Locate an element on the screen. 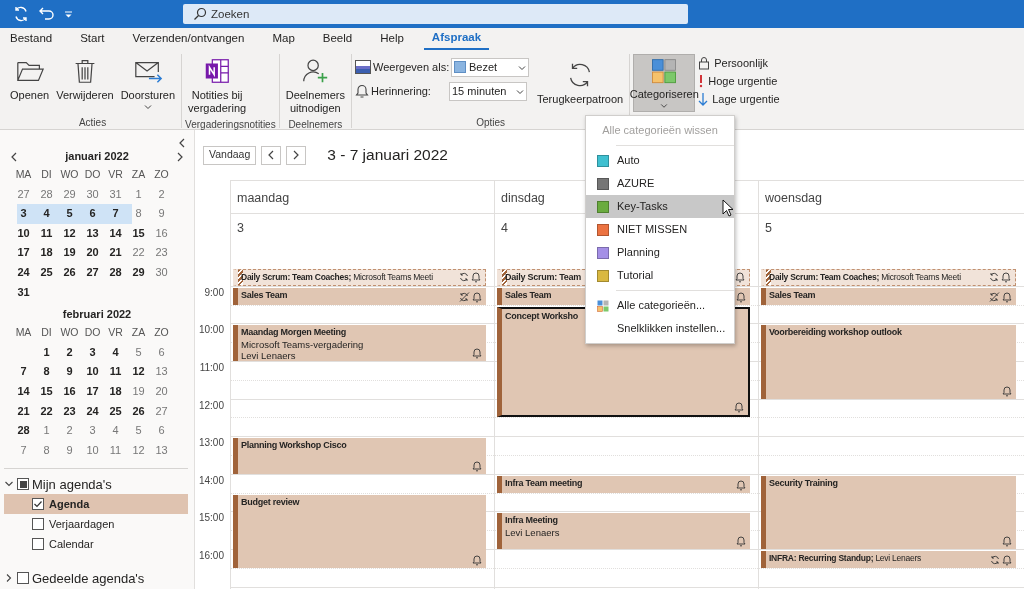  recurrence-button: Terugkeerpatroon is located at coordinates (580, 83).